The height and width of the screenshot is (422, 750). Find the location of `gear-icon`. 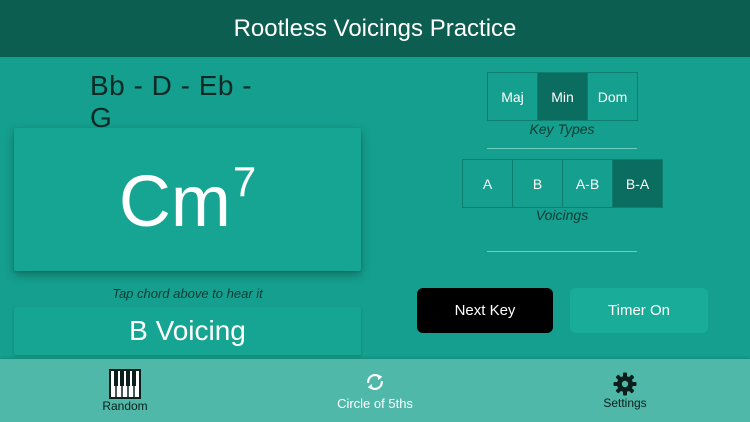

gear-icon is located at coordinates (625, 383).